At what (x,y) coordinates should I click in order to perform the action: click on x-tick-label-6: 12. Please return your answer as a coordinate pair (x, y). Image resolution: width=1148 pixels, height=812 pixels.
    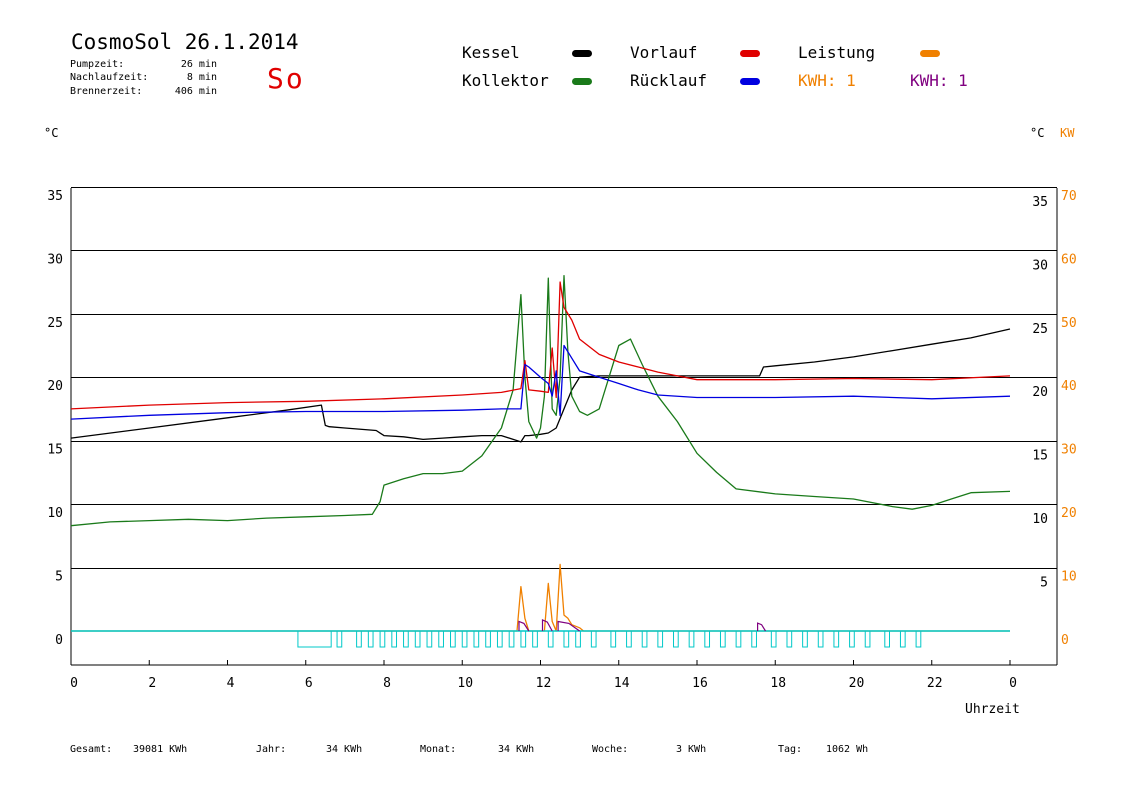
    Looking at the image, I should click on (544, 683).